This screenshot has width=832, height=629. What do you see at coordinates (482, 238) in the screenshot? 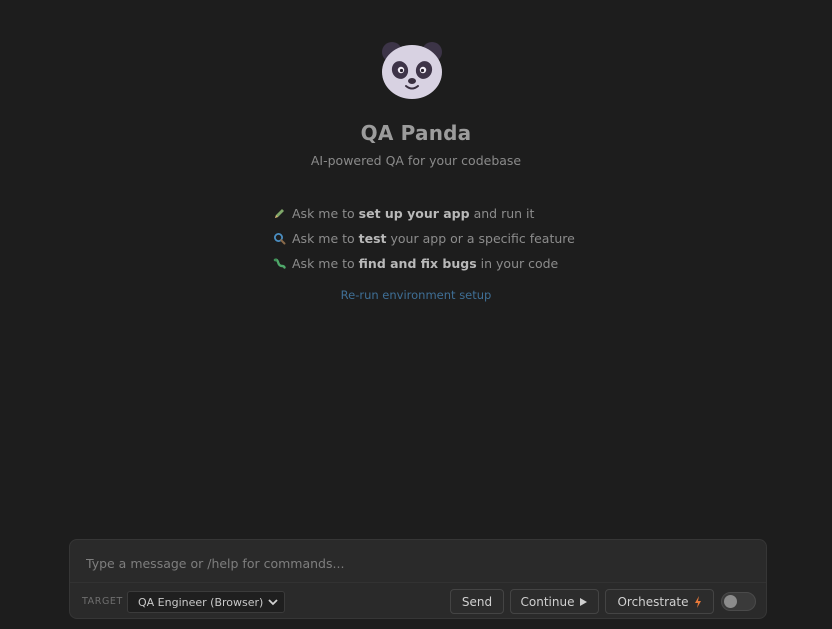
I see `tip-test-suffix: your app or a specific feature` at bounding box center [482, 238].